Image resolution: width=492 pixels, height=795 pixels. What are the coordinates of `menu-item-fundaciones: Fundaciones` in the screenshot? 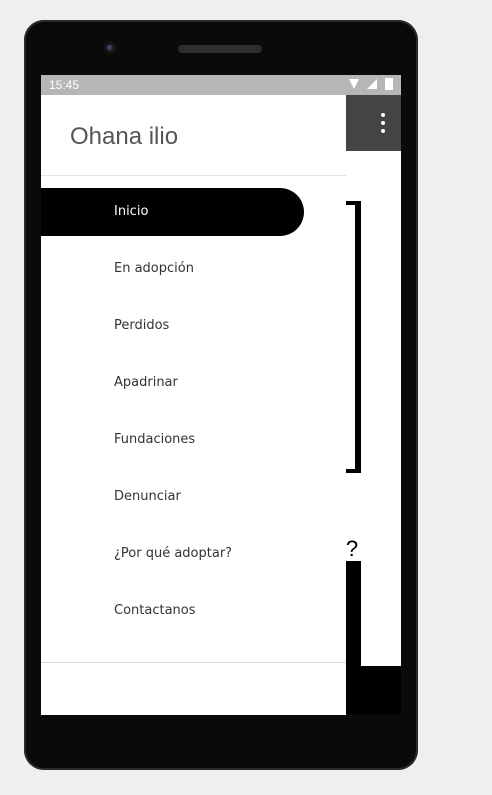 It's located at (172, 440).